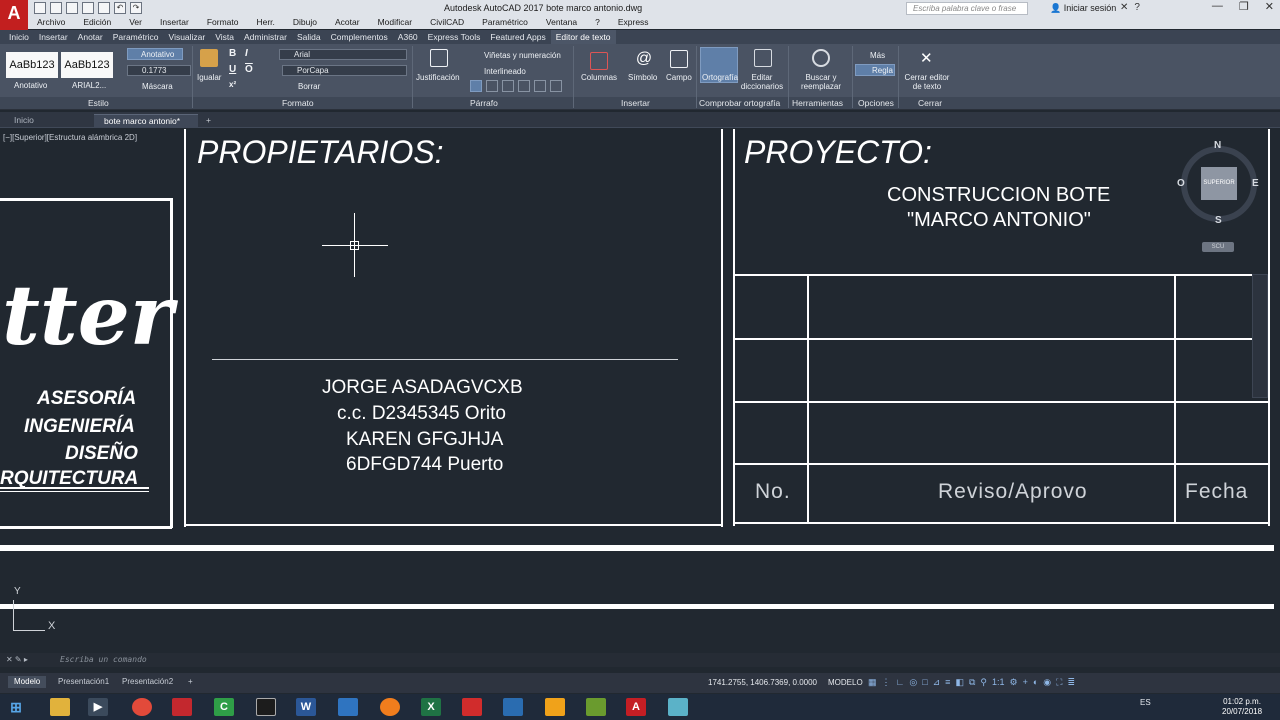 This screenshot has width=1280, height=720. I want to click on transparency-icon: ◧, so click(959, 682).